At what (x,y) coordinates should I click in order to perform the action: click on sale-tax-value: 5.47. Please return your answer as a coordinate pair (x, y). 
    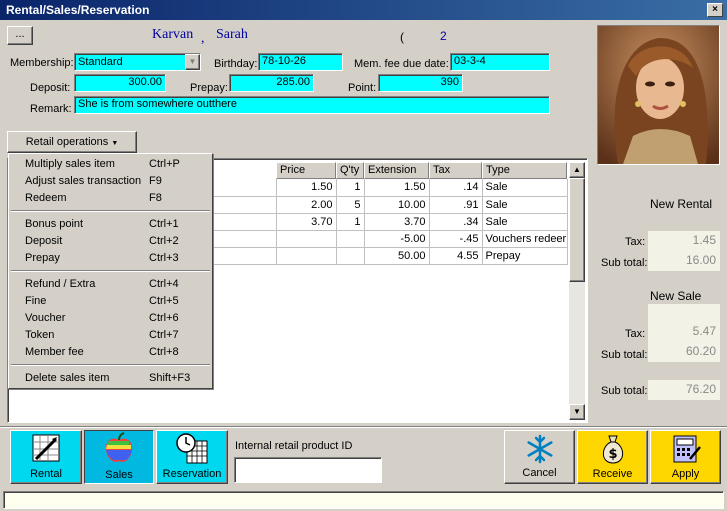
    Looking at the image, I should click on (684, 323).